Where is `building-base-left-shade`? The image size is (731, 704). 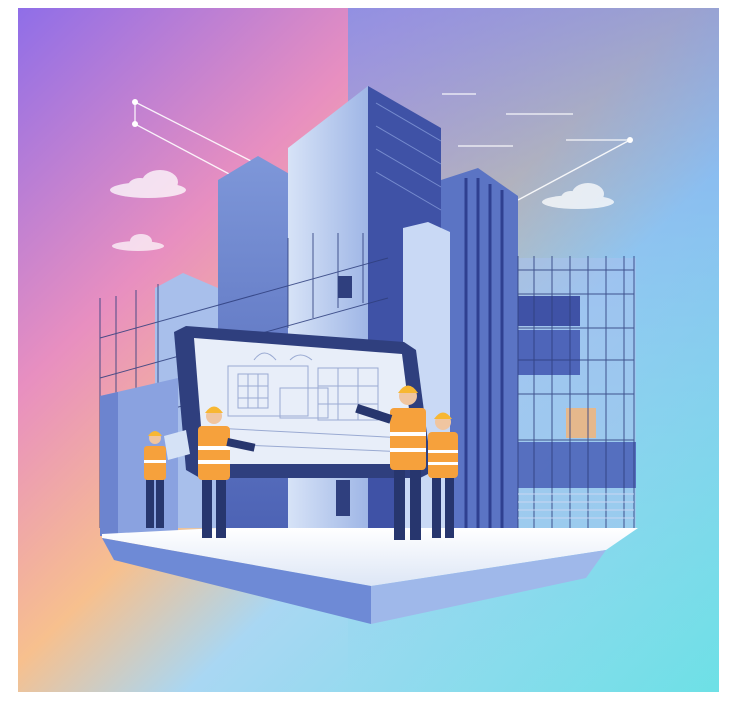
building-base-left-shade is located at coordinates (109, 464).